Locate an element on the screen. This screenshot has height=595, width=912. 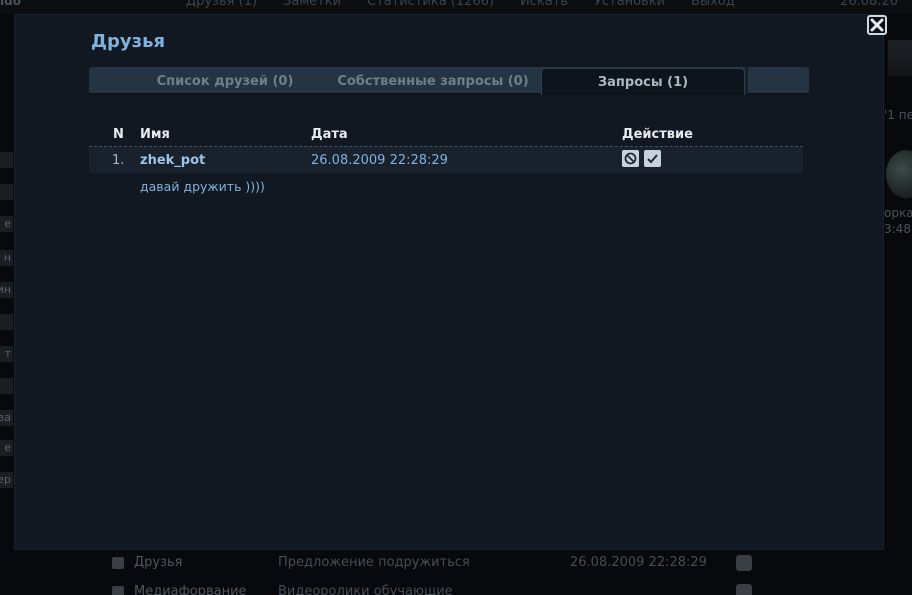
column-header-name: Имя is located at coordinates (155, 134).